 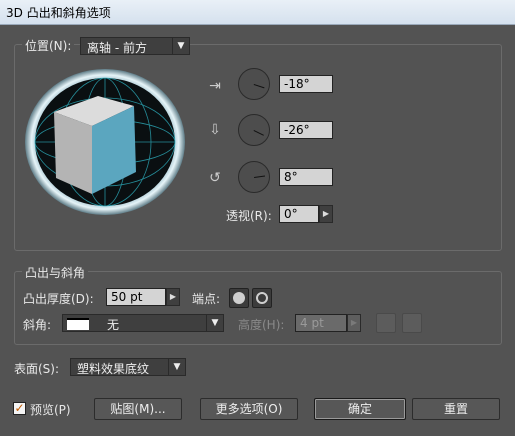 What do you see at coordinates (50, 409) in the screenshot?
I see `preview-label: 预览(P)` at bounding box center [50, 409].